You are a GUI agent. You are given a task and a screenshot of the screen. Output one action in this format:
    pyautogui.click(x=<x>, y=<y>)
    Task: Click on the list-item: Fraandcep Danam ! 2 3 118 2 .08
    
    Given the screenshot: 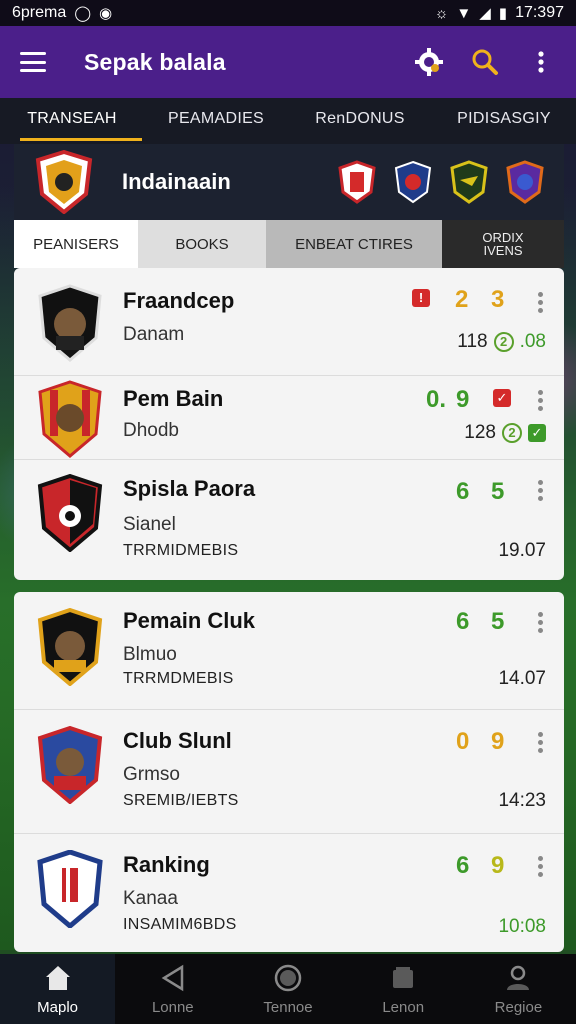 What is the action you would take?
    pyautogui.click(x=289, y=322)
    